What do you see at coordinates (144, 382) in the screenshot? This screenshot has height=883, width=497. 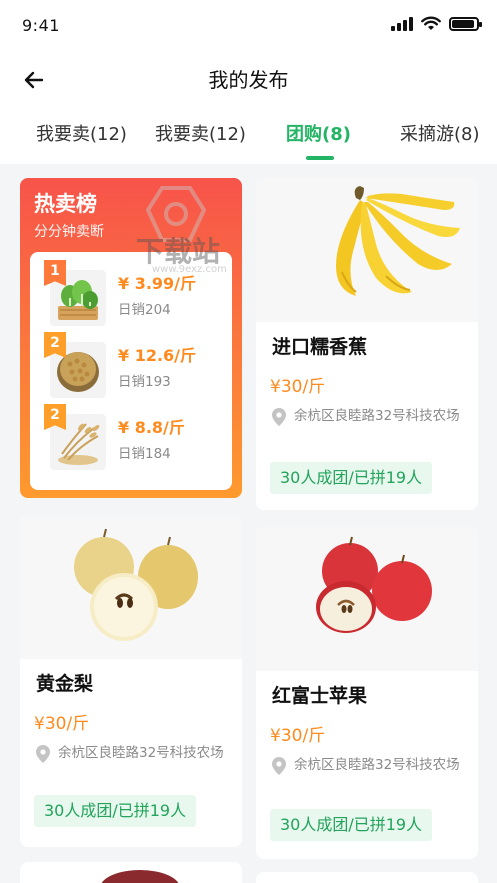 I see `hot-item-sales: 日销193` at bounding box center [144, 382].